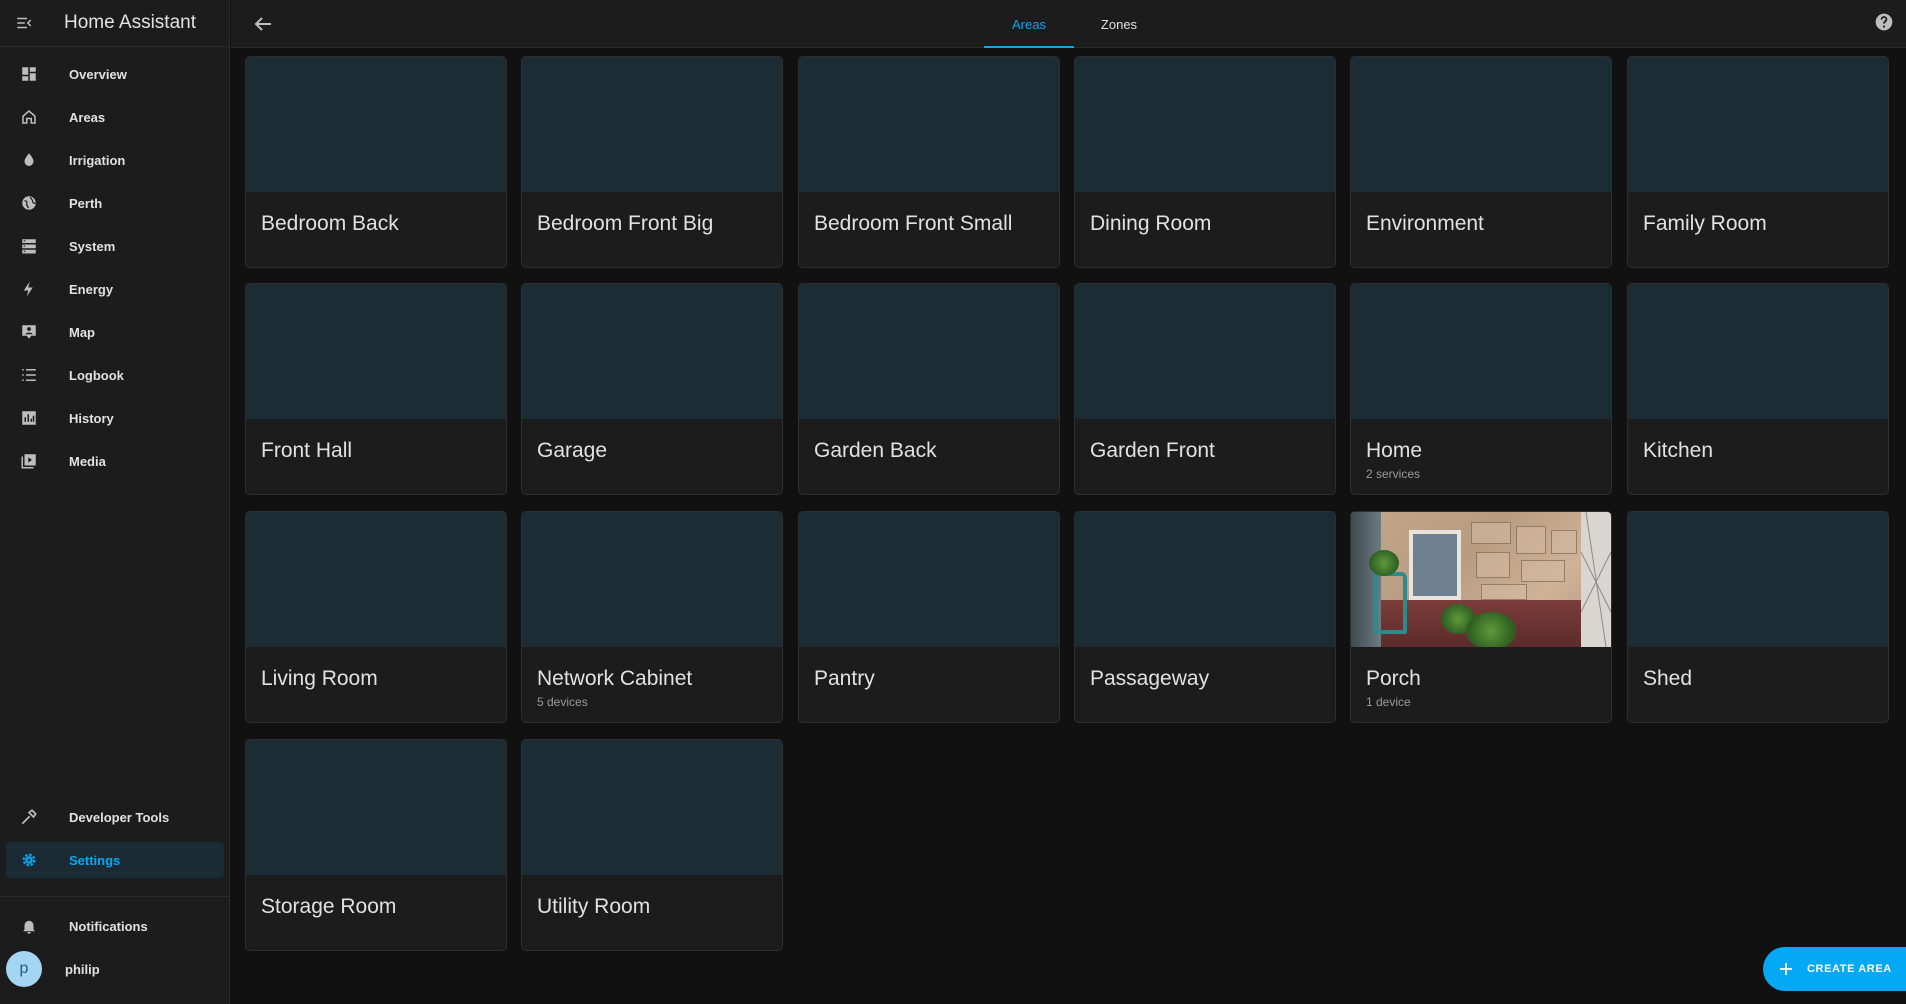 This screenshot has height=1004, width=1906. What do you see at coordinates (1884, 22) in the screenshot?
I see `help-button` at bounding box center [1884, 22].